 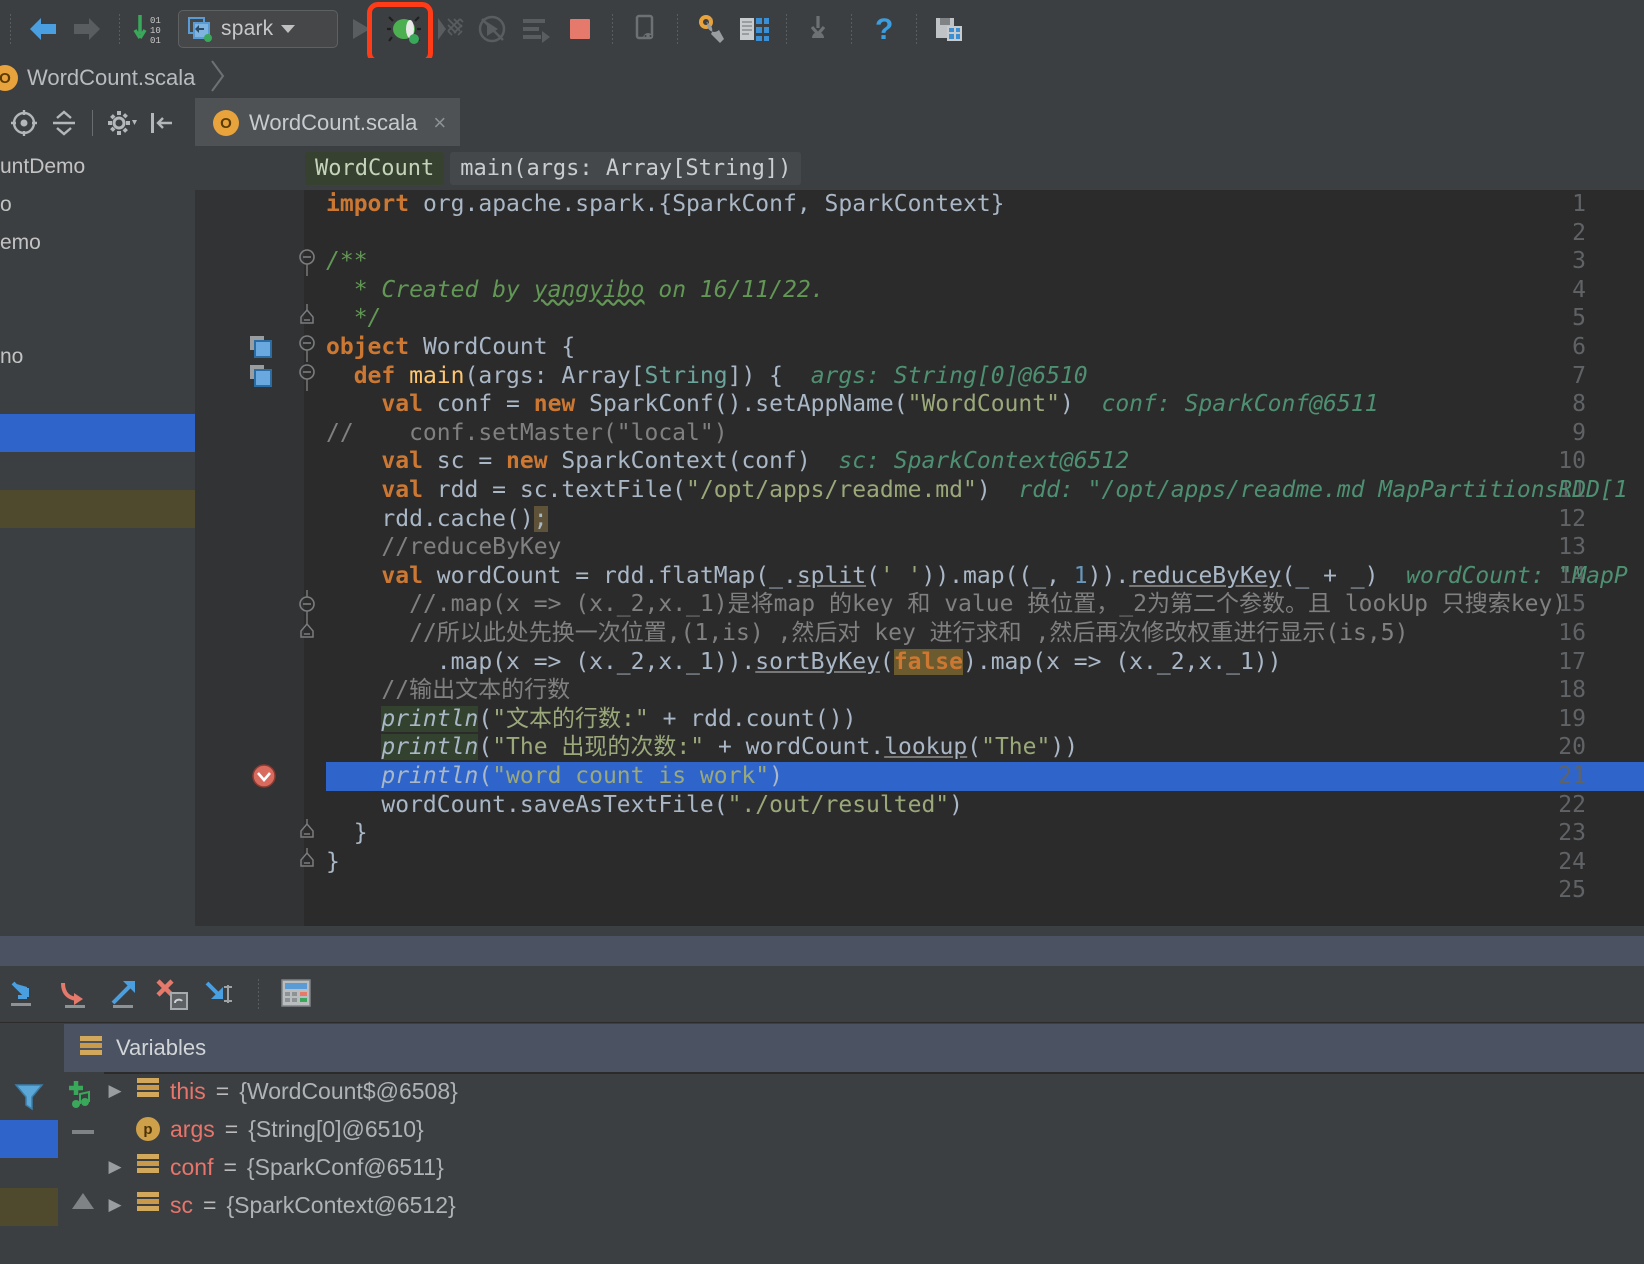 I want to click on variables-header-content: Variables, so click(x=135, y=1048).